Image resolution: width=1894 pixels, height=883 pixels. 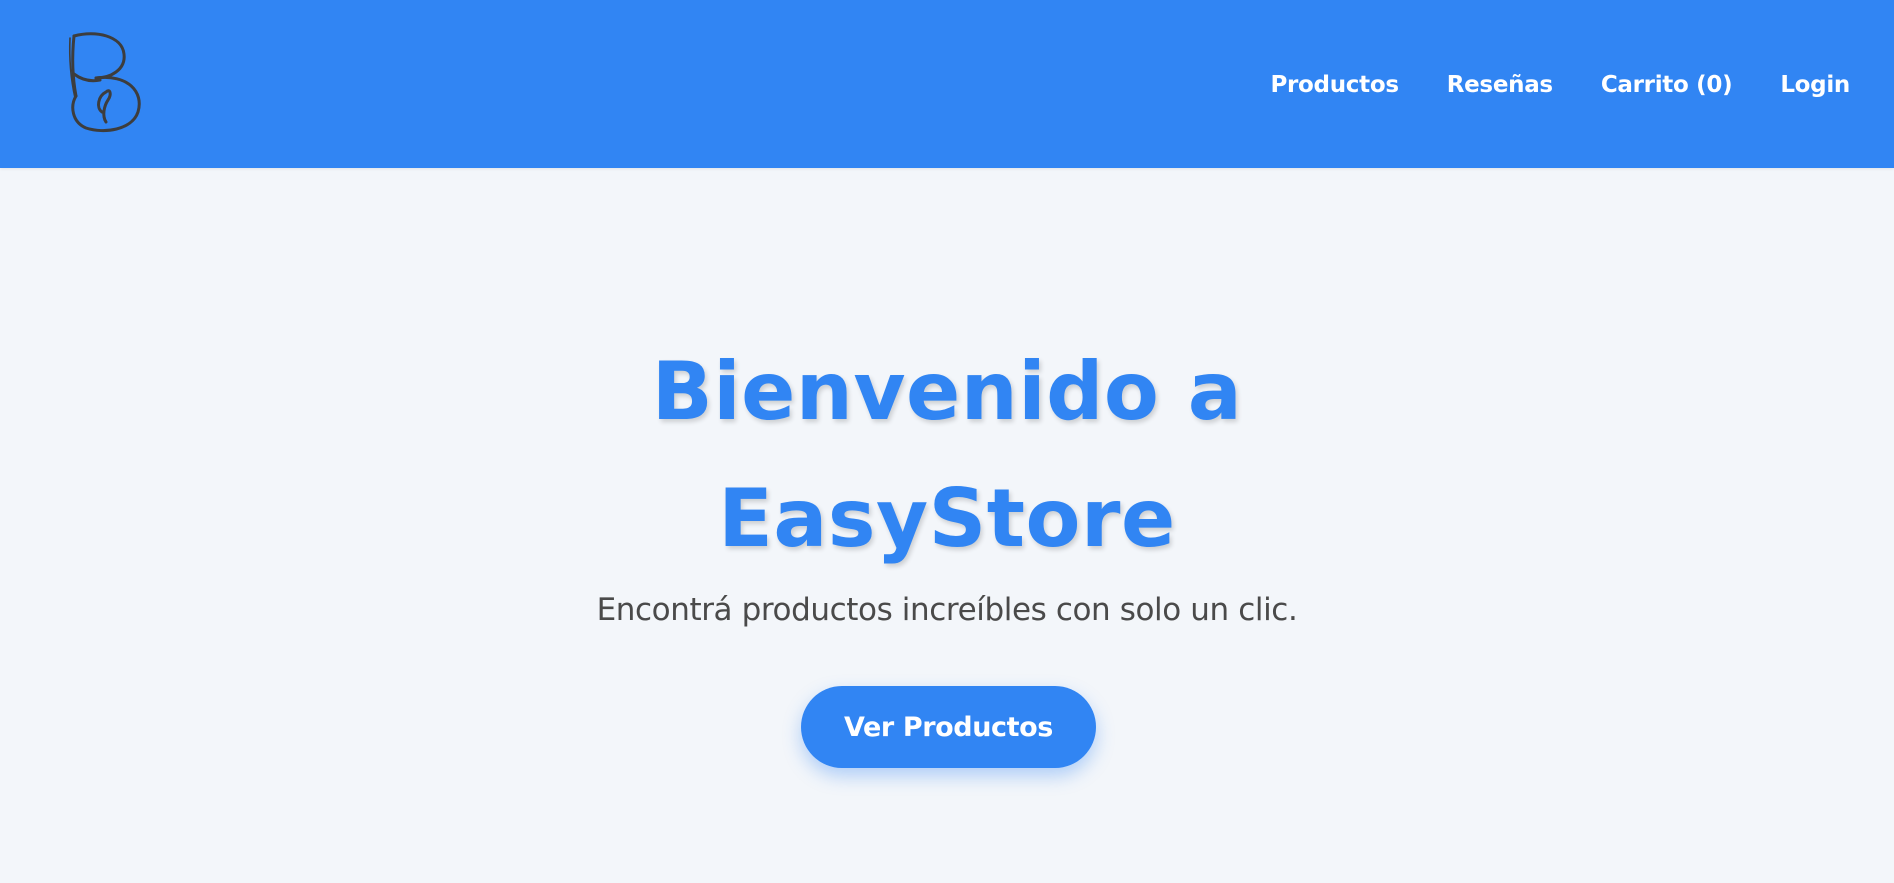 I want to click on ver-productos-button: Ver Productos, so click(x=948, y=727).